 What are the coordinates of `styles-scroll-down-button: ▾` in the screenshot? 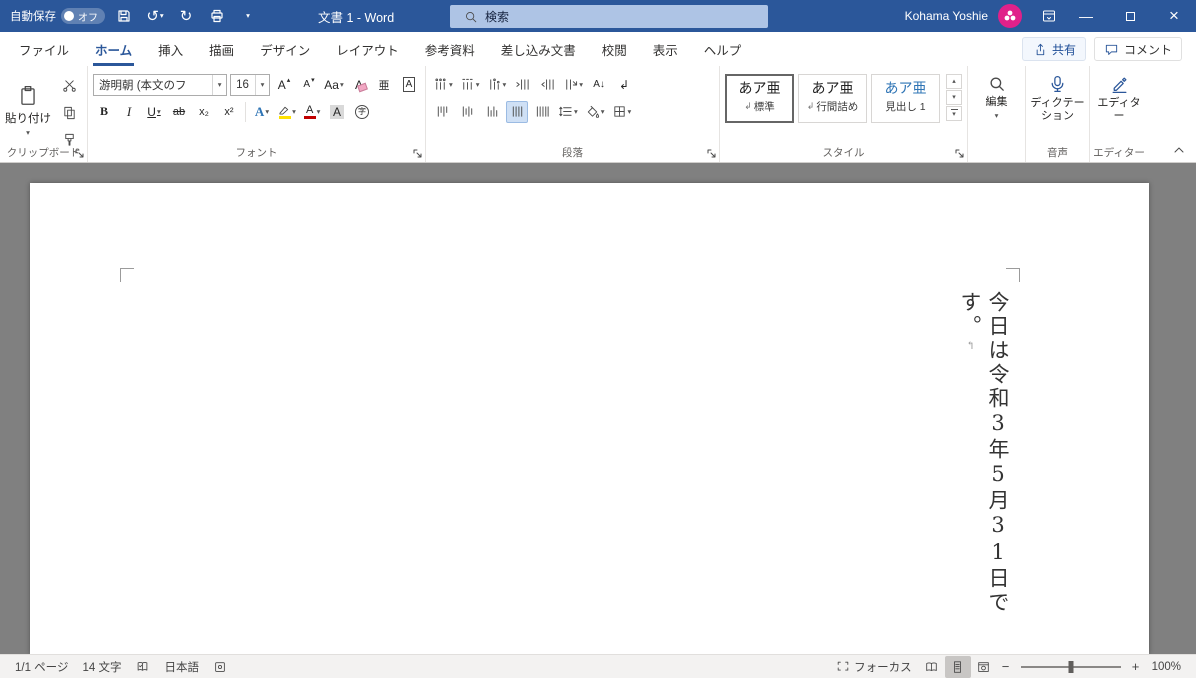 It's located at (954, 97).